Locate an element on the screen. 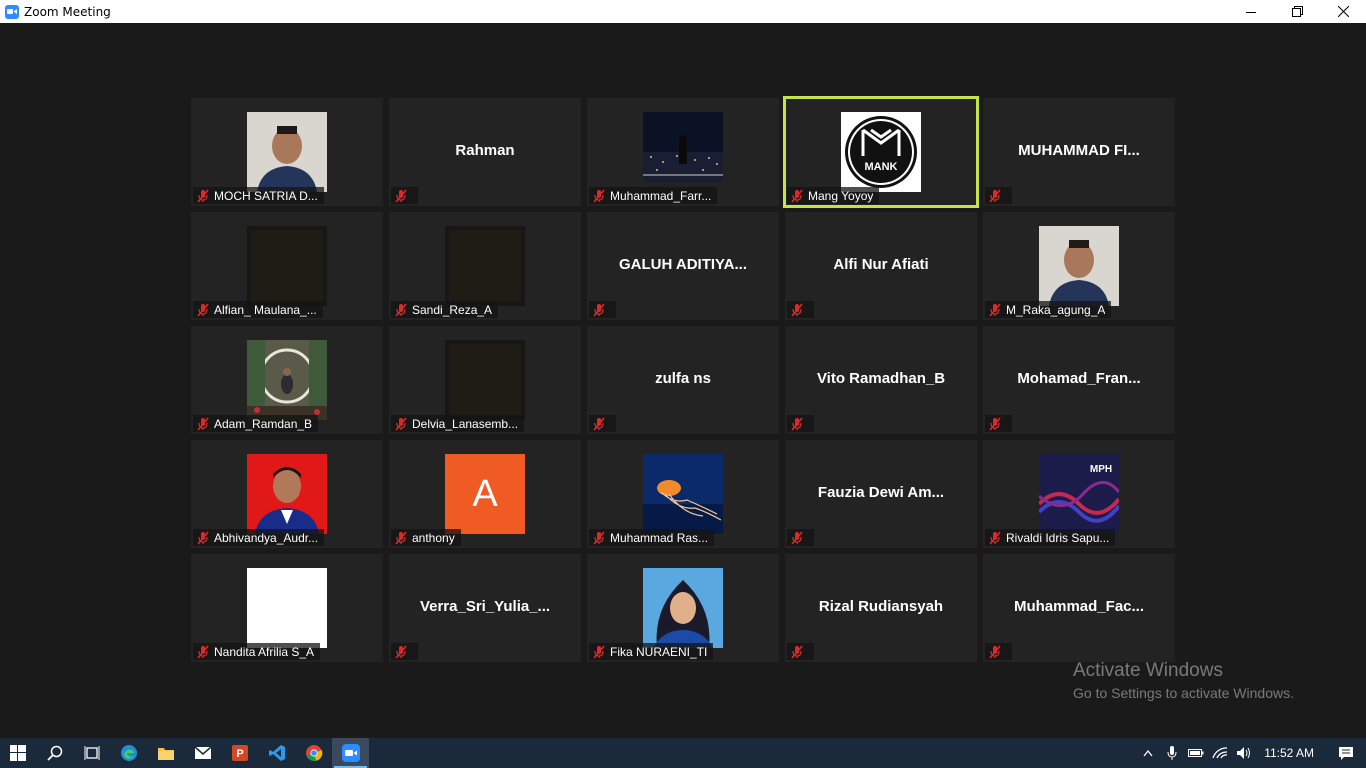  wifi-tray-button is located at coordinates (1220, 753).